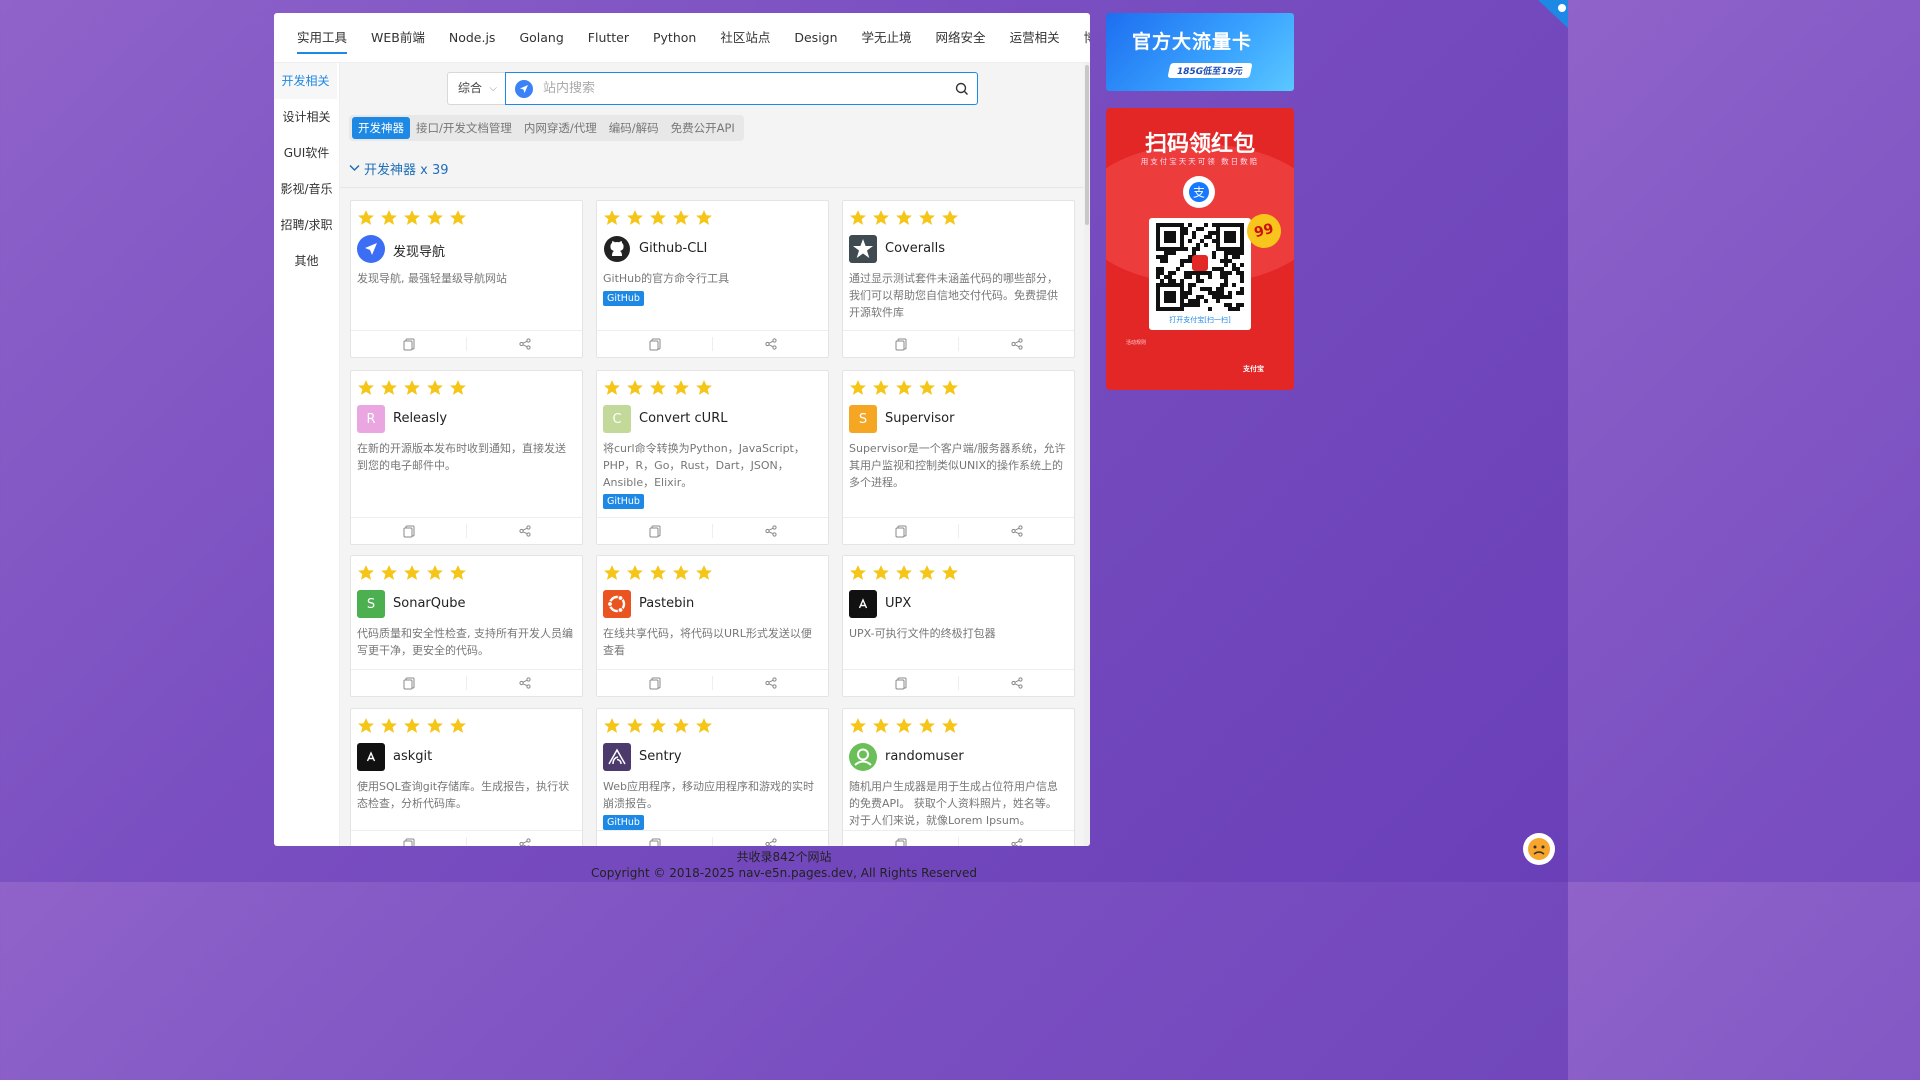 The image size is (1920, 1080). Describe the element at coordinates (962, 89) in the screenshot. I see `search-icon` at that location.